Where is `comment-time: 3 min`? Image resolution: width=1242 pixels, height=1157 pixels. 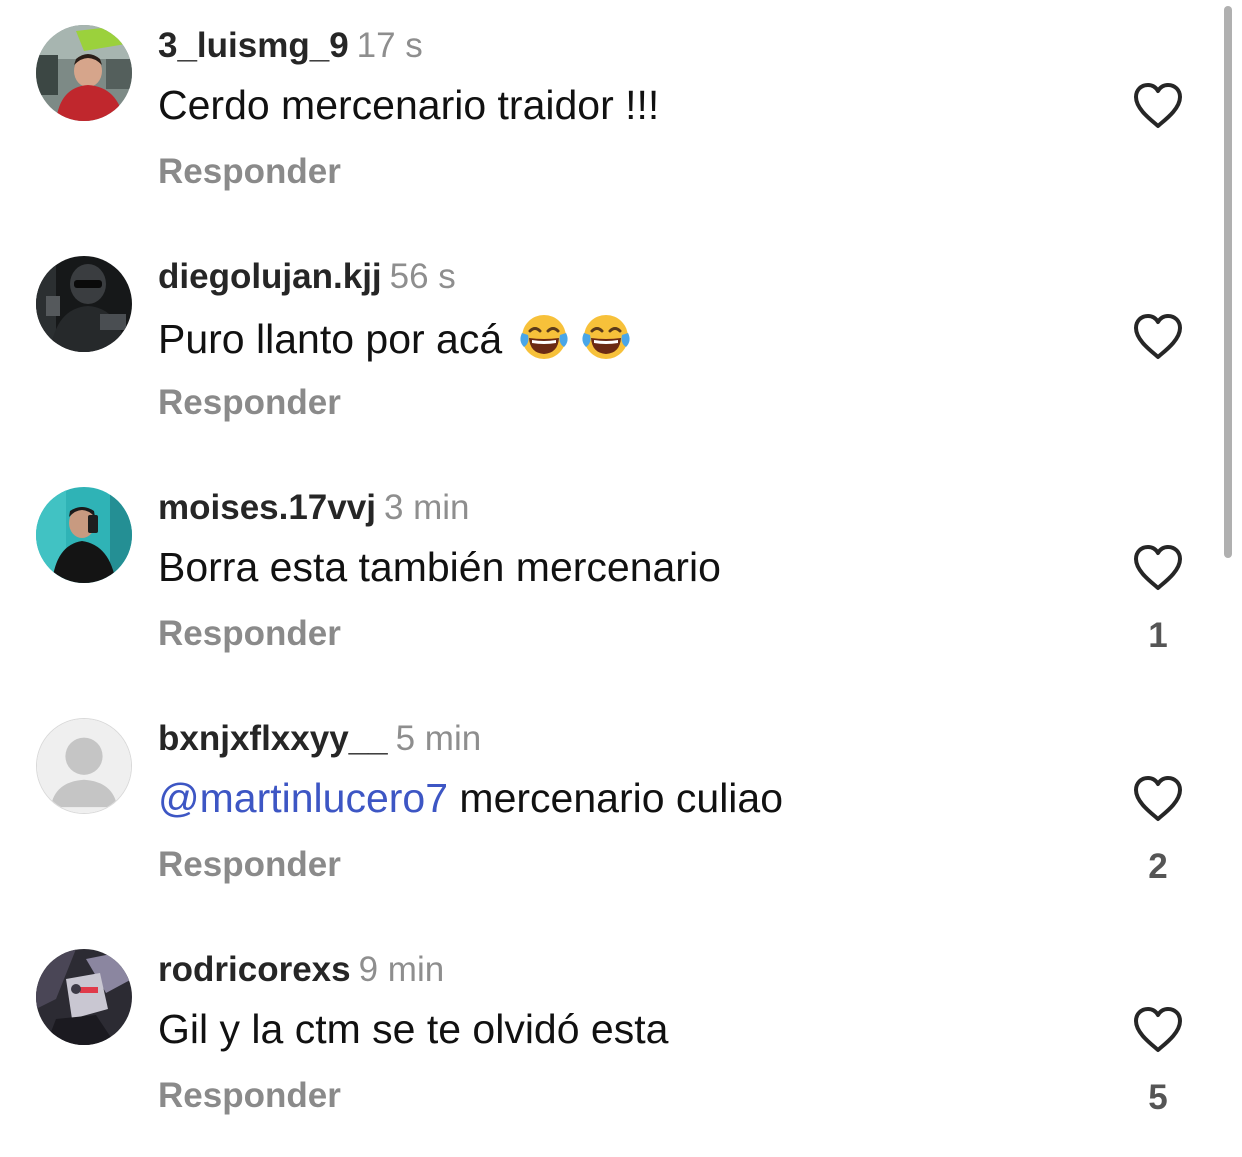
comment-time: 3 min is located at coordinates (426, 507).